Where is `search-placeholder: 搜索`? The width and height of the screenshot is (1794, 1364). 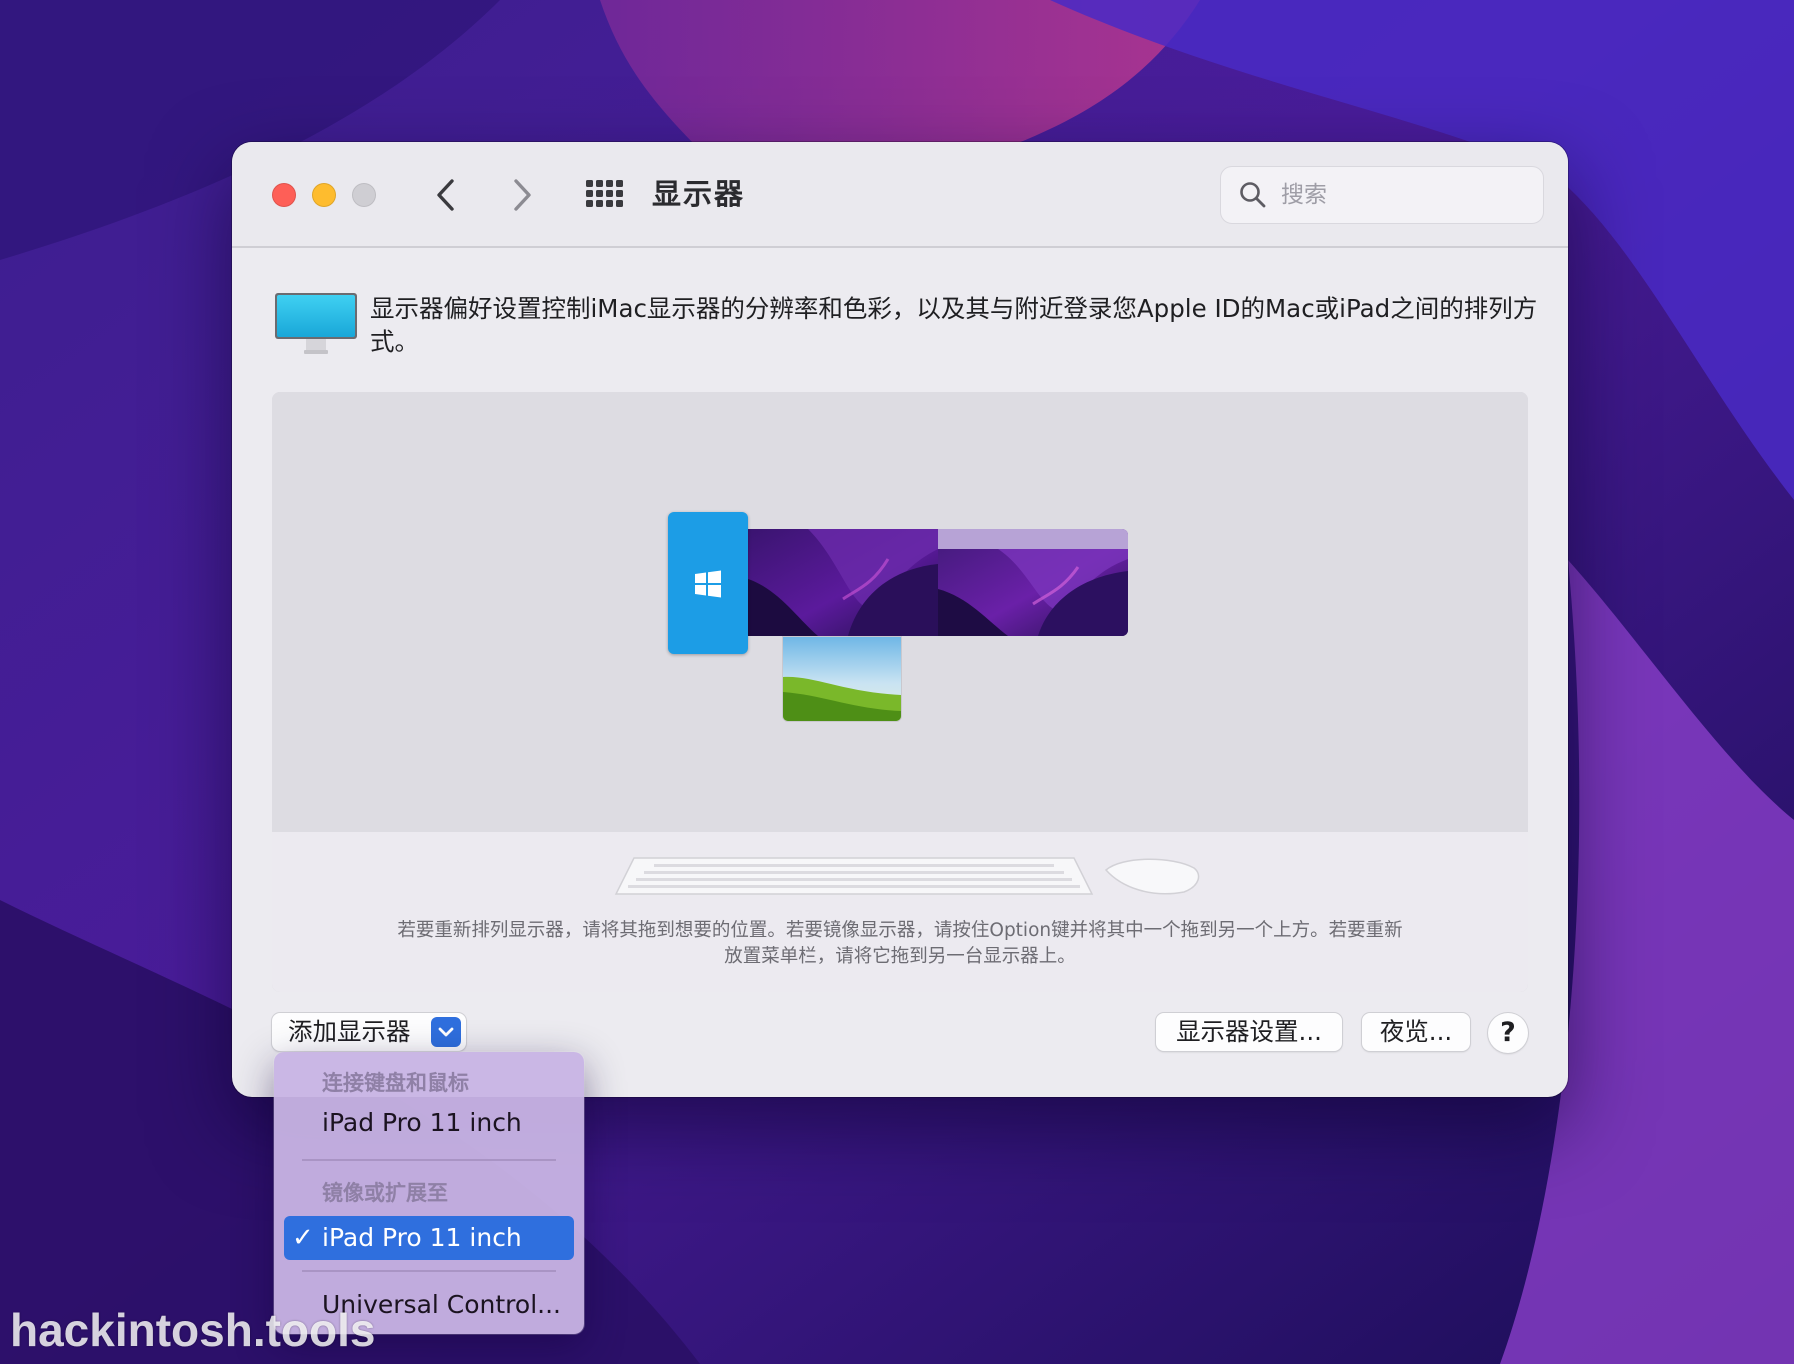 search-placeholder: 搜索 is located at coordinates (1304, 195).